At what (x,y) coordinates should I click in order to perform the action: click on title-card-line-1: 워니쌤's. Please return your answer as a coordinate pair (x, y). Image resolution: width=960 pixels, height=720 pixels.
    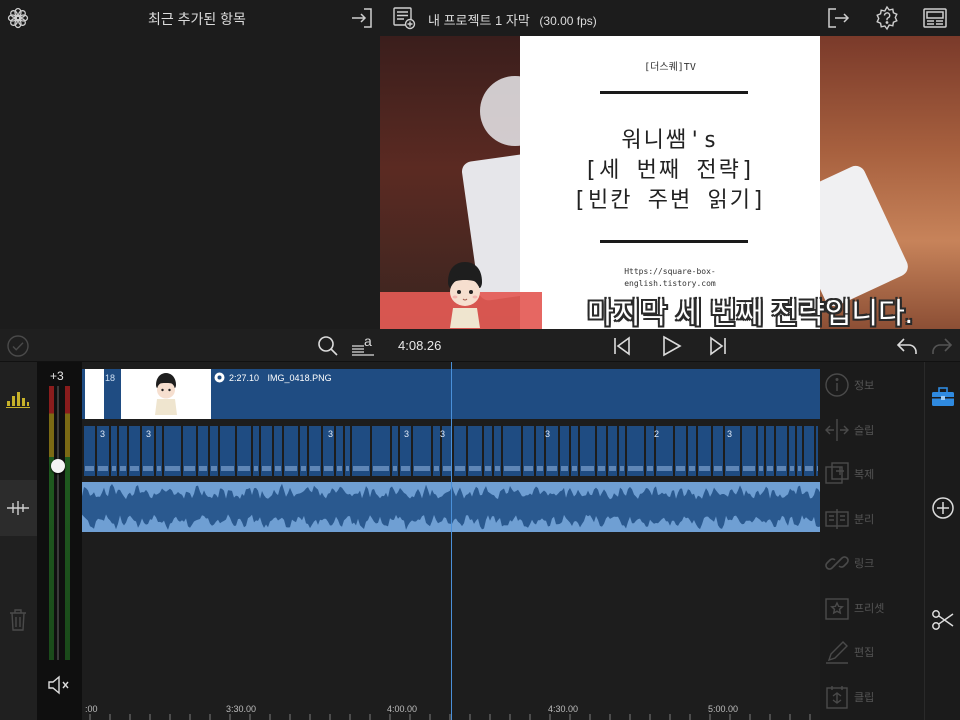
    Looking at the image, I should click on (670, 140).